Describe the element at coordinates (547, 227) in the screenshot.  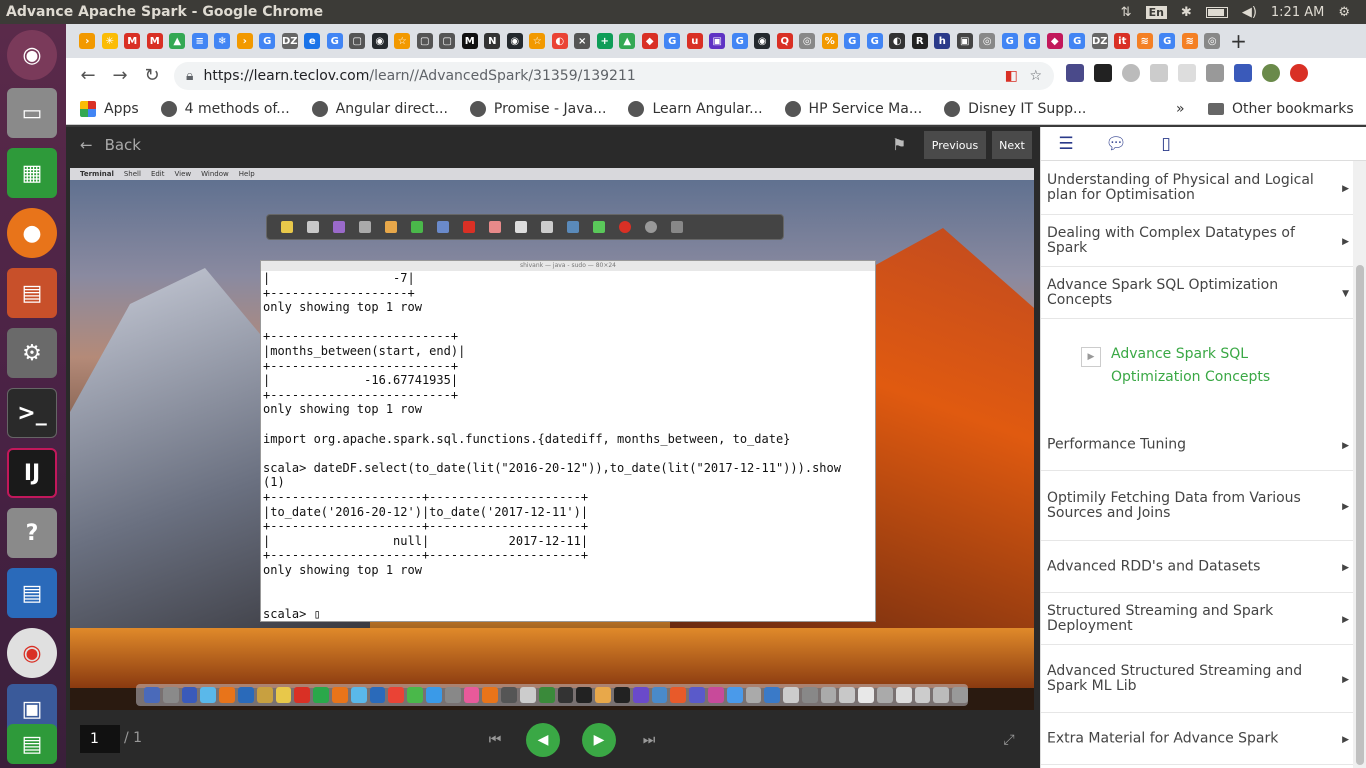
I see `rectangle-icon` at that location.